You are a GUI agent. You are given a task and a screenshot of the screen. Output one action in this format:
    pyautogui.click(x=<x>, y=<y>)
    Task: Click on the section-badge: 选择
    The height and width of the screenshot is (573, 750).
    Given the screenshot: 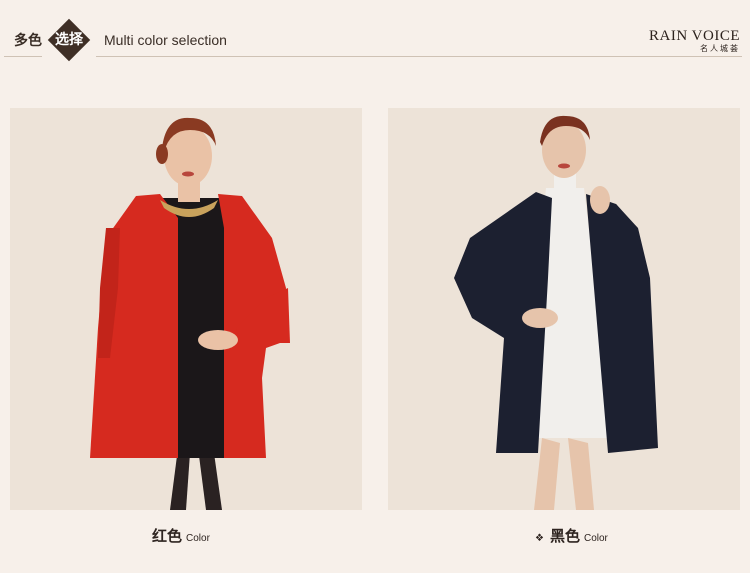 What is the action you would take?
    pyautogui.click(x=69, y=40)
    